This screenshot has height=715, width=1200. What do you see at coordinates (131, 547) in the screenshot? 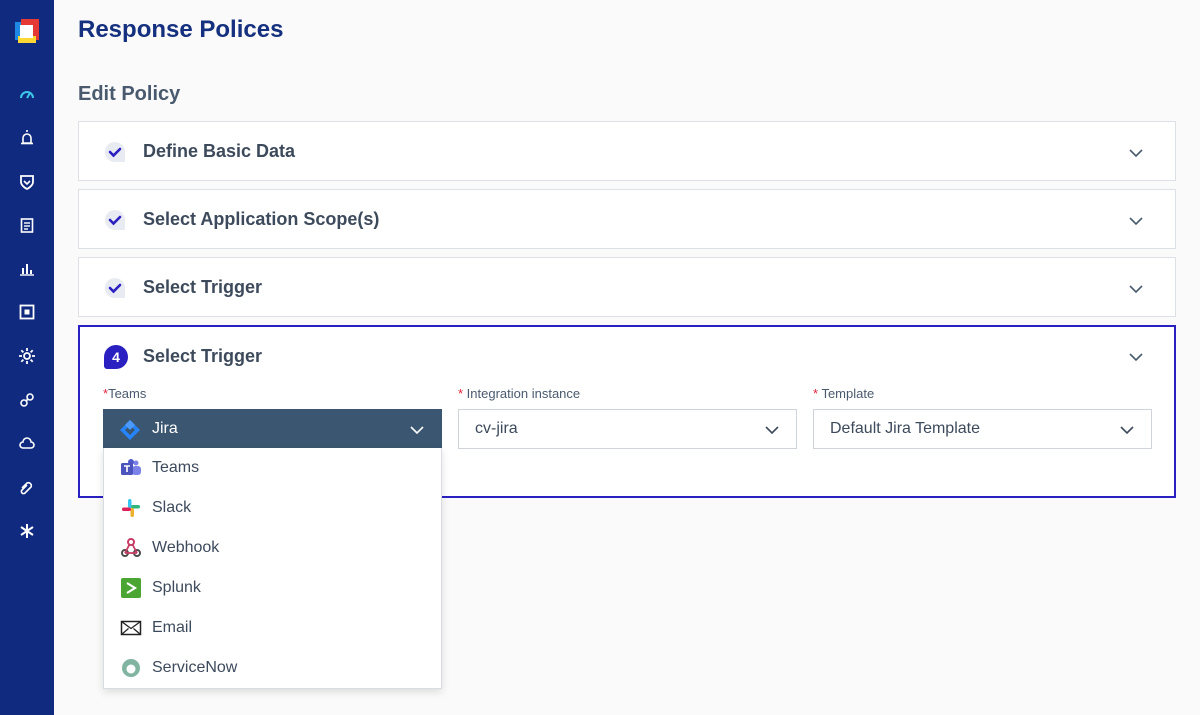
I see `webhook-icon` at bounding box center [131, 547].